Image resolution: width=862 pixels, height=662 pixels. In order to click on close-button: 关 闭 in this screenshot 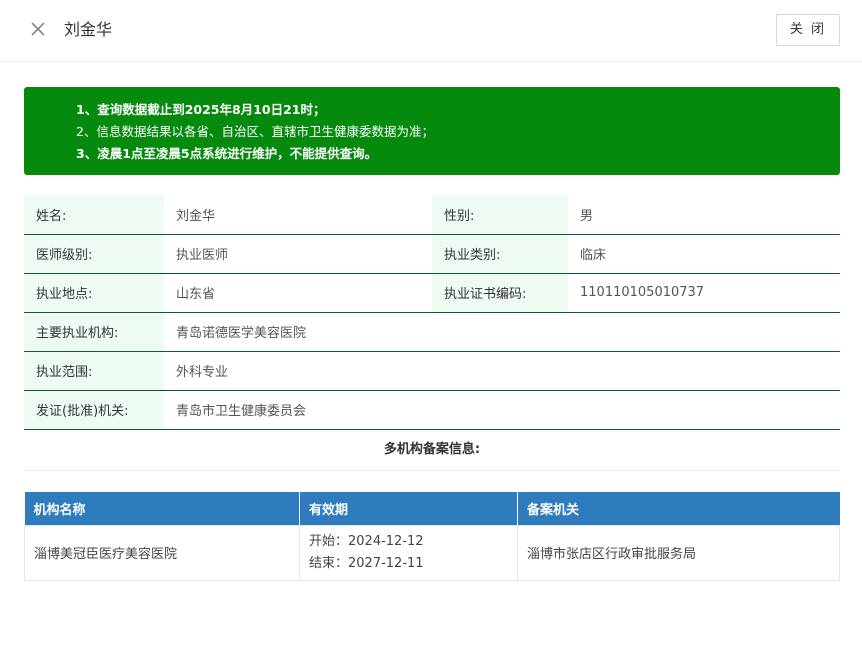, I will do `click(808, 30)`.